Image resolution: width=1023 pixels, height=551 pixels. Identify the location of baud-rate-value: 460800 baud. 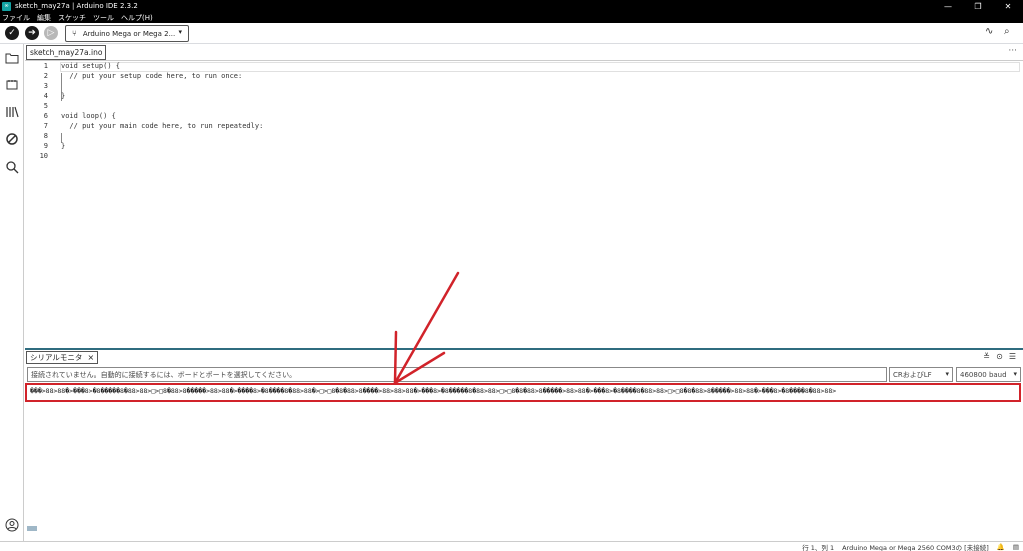
(983, 374).